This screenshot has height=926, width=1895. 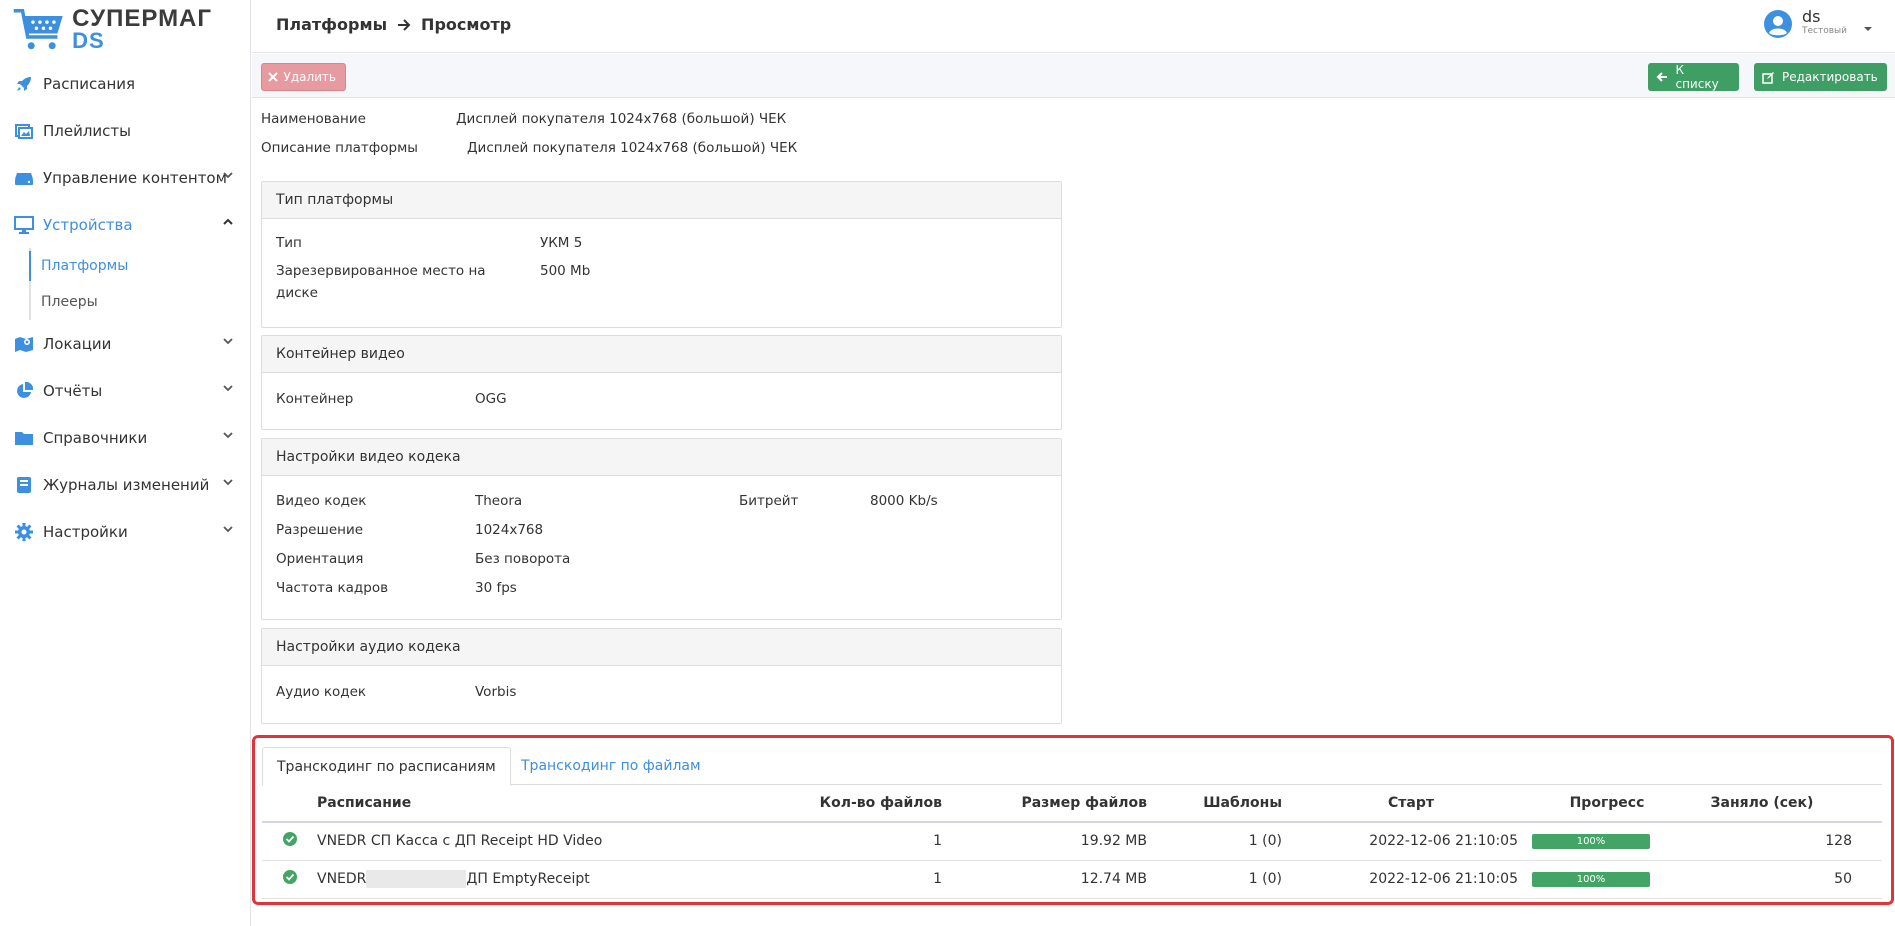 What do you see at coordinates (1824, 31) in the screenshot?
I see `user-role: Тестовый` at bounding box center [1824, 31].